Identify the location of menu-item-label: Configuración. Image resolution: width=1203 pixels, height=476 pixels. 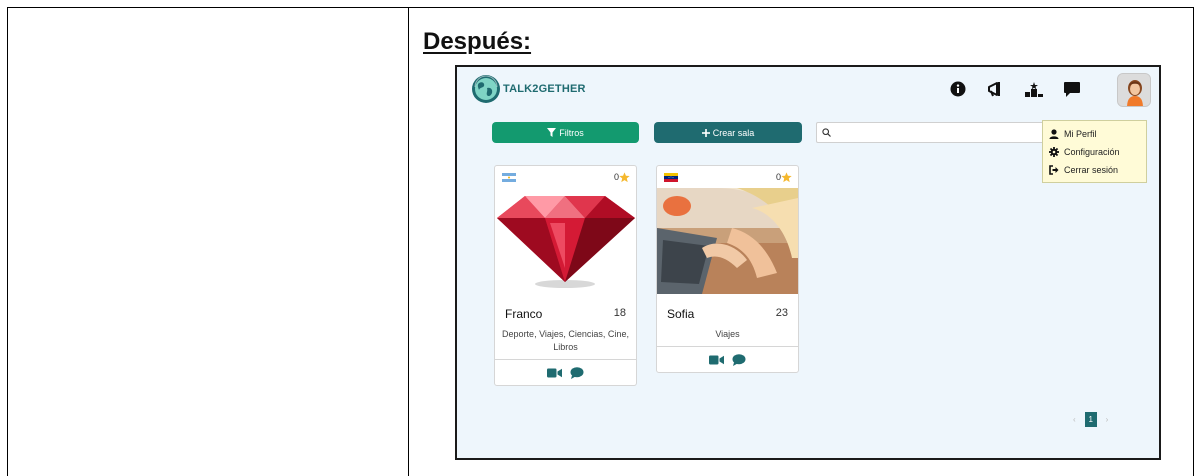
(1092, 152).